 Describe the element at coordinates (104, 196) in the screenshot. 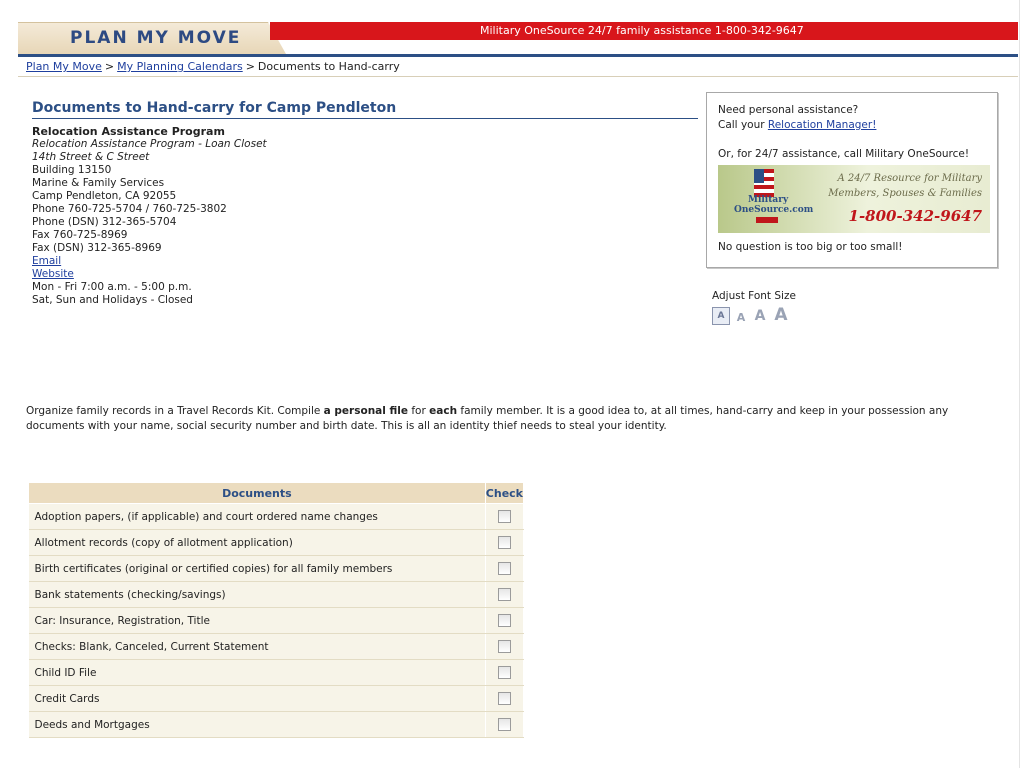

I see `address-line: Camp Pendleton, CA 92055` at that location.